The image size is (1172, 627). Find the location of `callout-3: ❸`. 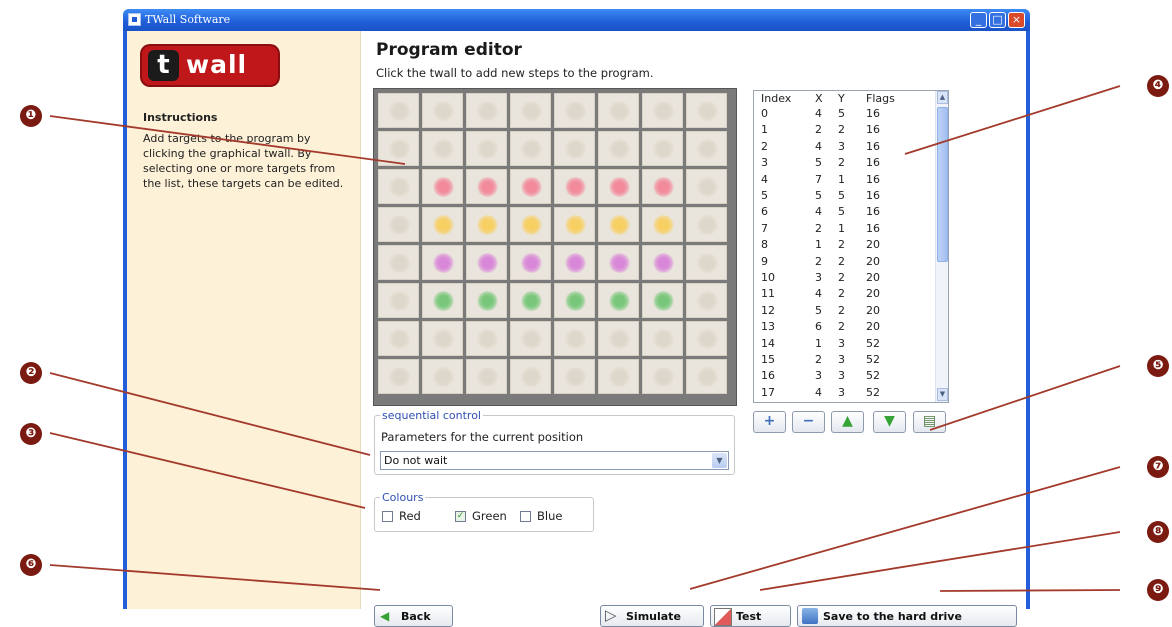

callout-3: ❸ is located at coordinates (31, 434).